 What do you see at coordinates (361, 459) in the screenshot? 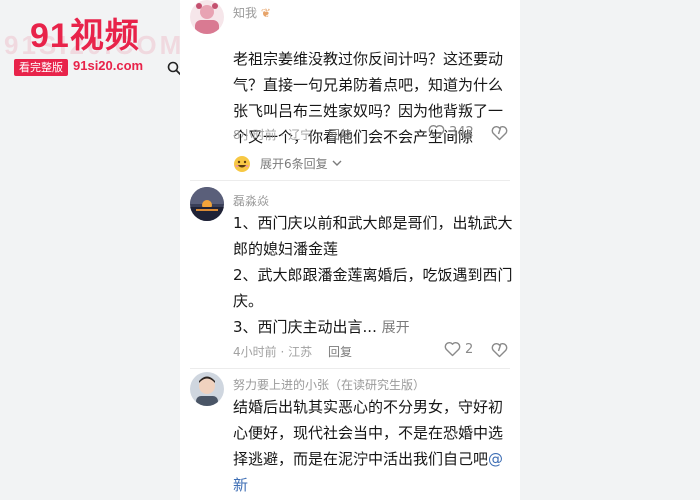
I see `comment-line: 择逃避，而是在泥泞中活出我们自己吧` at bounding box center [361, 459].